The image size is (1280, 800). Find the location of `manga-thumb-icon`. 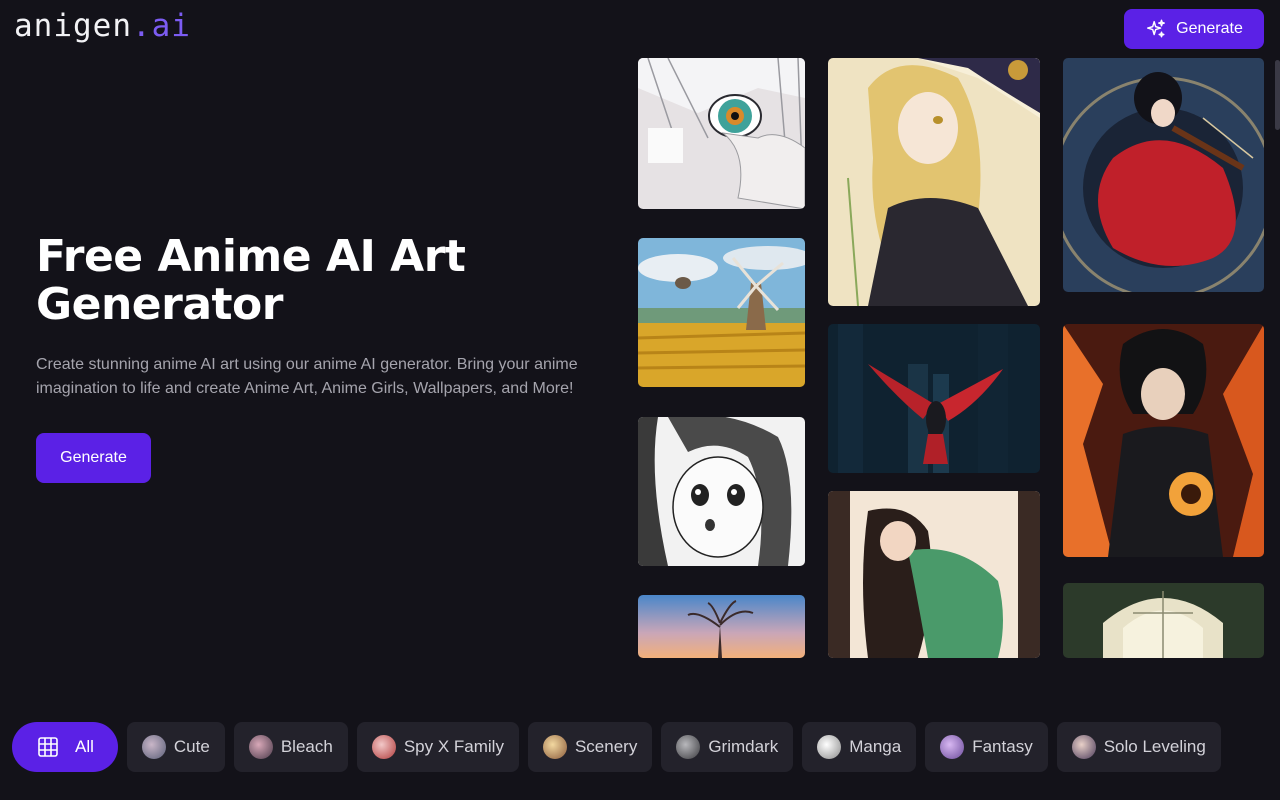

manga-thumb-icon is located at coordinates (829, 747).